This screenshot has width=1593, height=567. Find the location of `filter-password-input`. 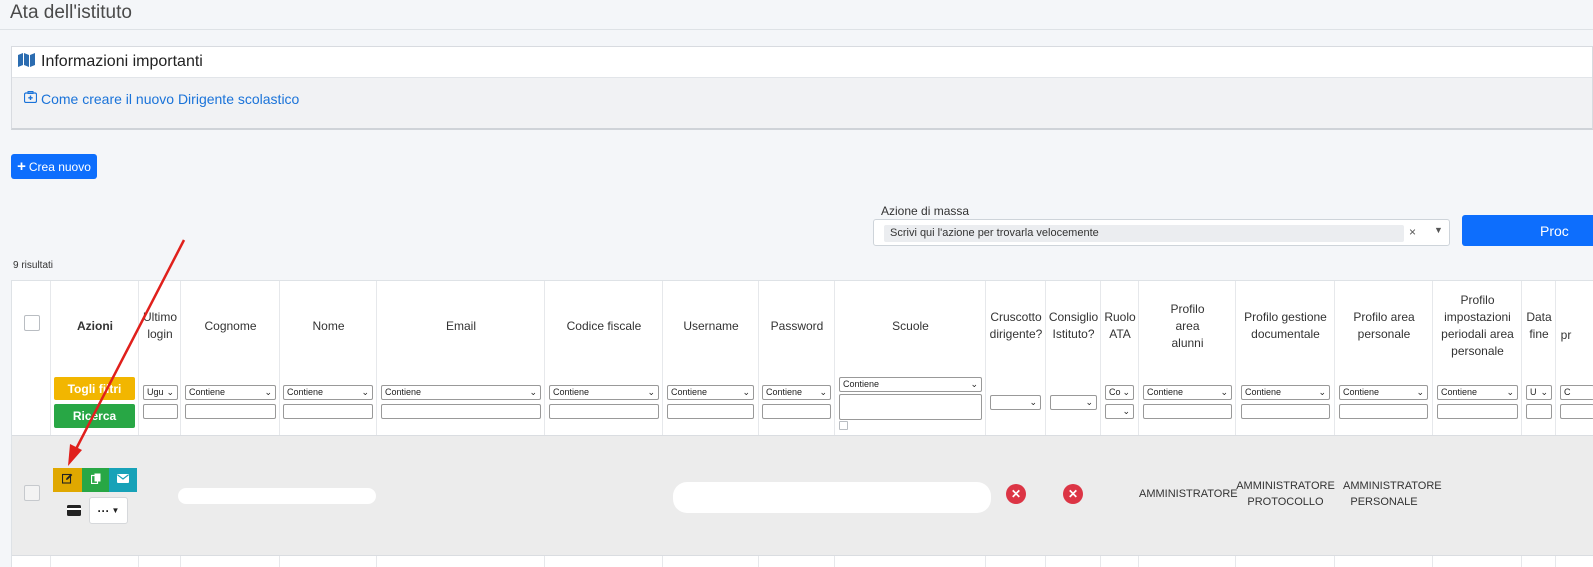

filter-password-input is located at coordinates (796, 411).